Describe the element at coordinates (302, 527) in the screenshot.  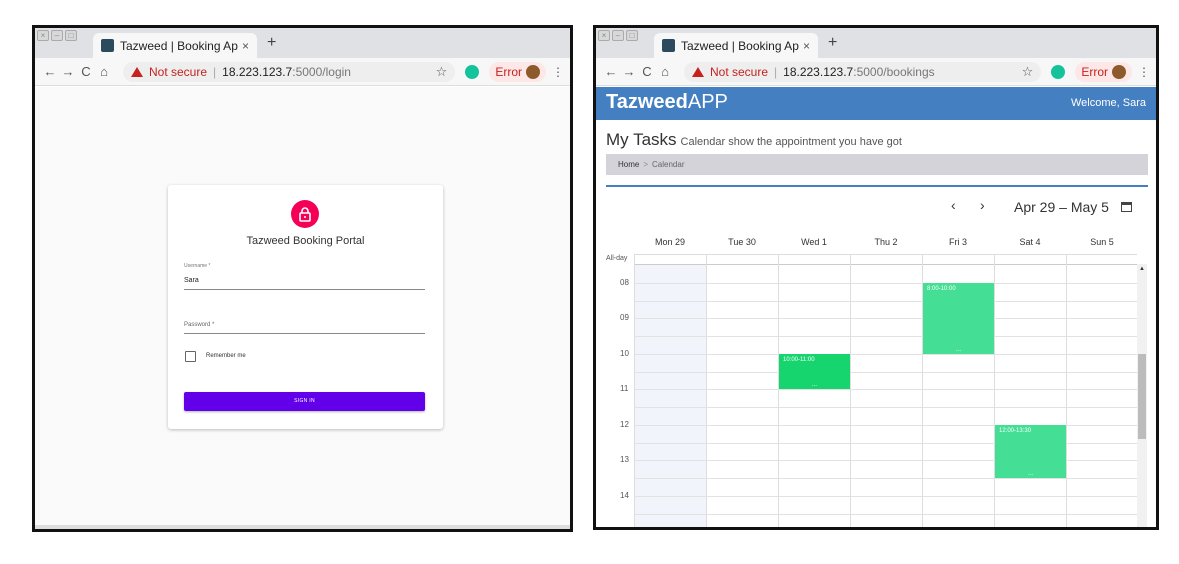
I see `horizontal-scrollbar` at that location.